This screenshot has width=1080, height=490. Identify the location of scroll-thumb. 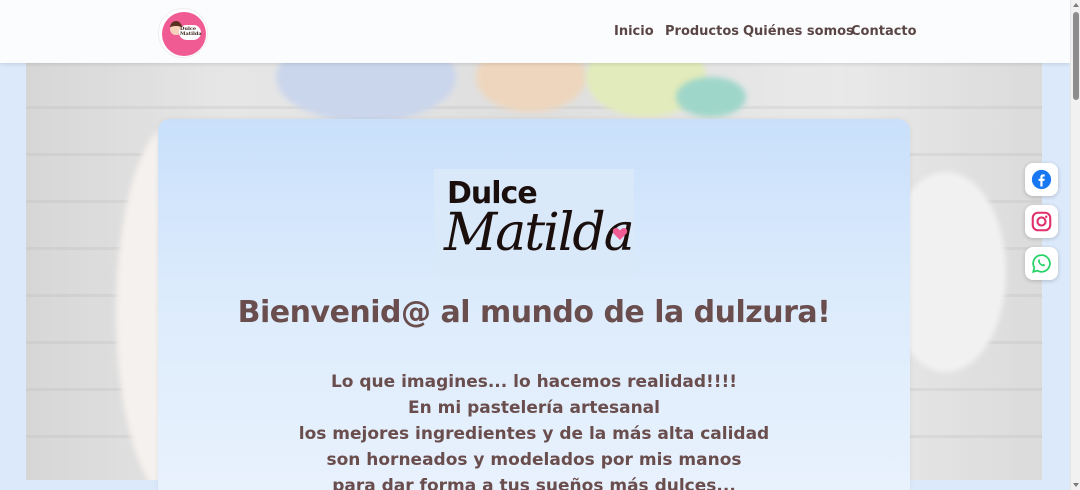
(1076, 56).